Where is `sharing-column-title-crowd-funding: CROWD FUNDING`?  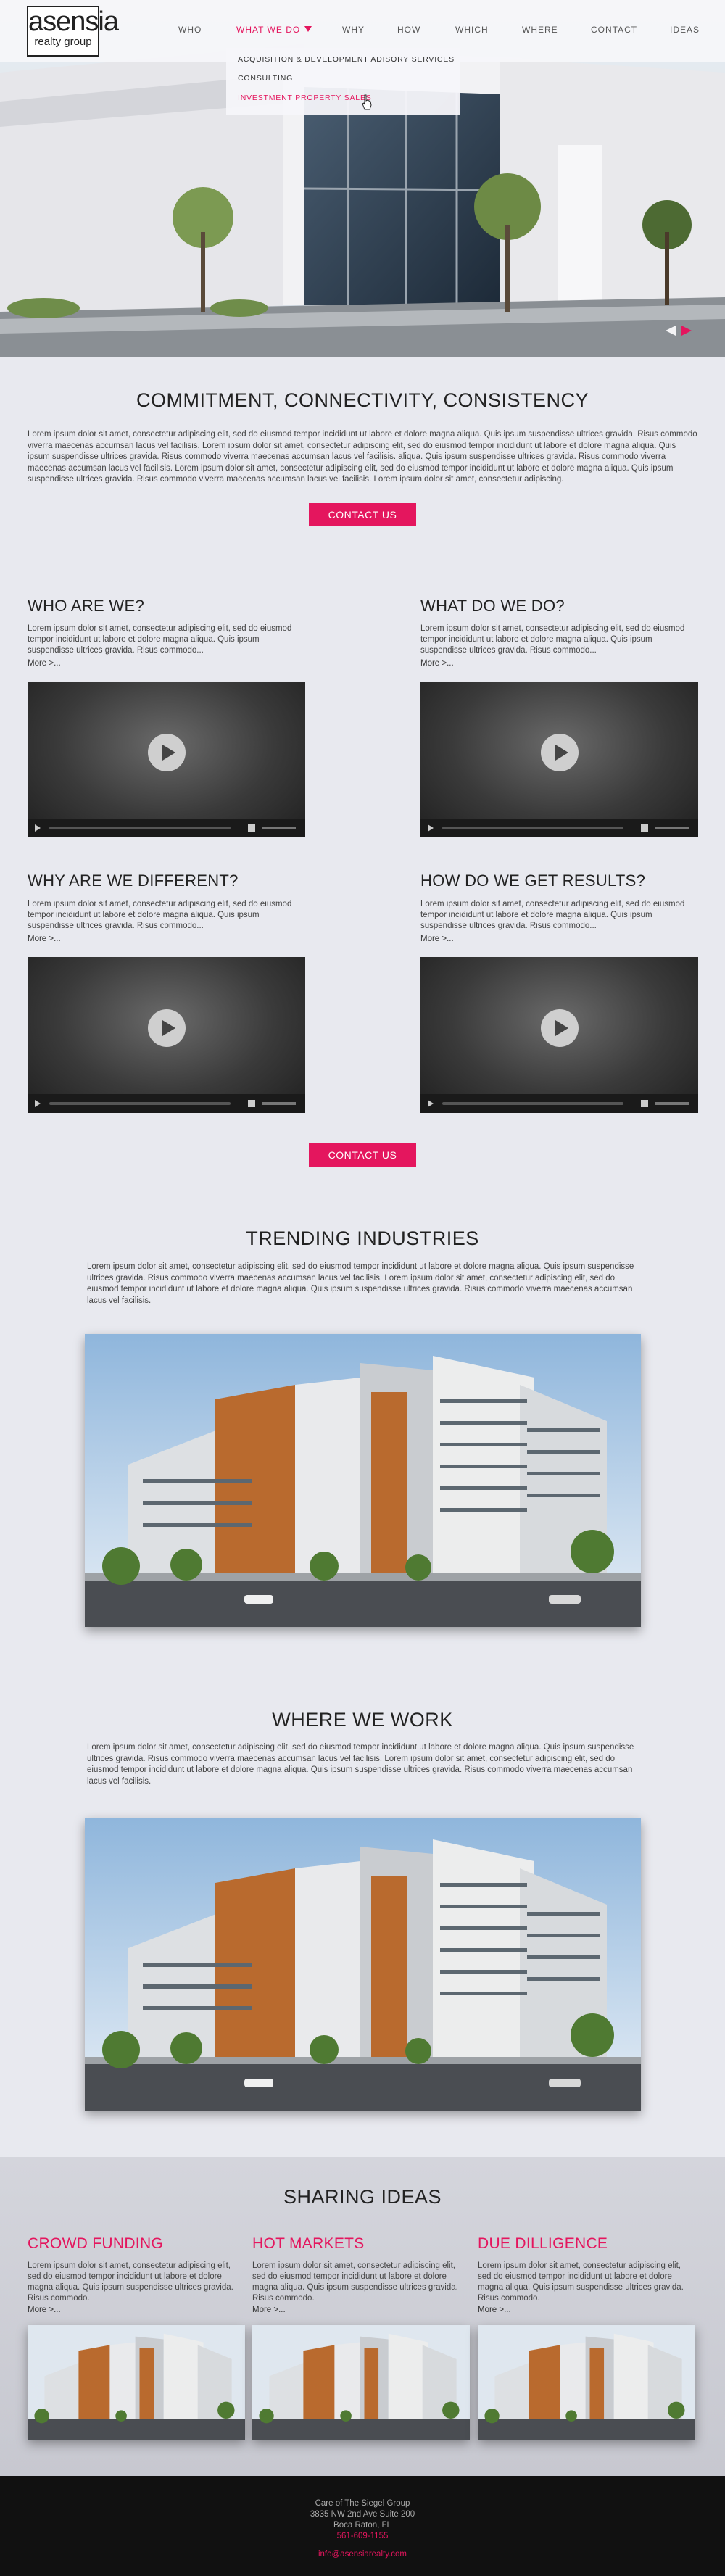
sharing-column-title-crowd-funding: CROWD FUNDING is located at coordinates (96, 2244).